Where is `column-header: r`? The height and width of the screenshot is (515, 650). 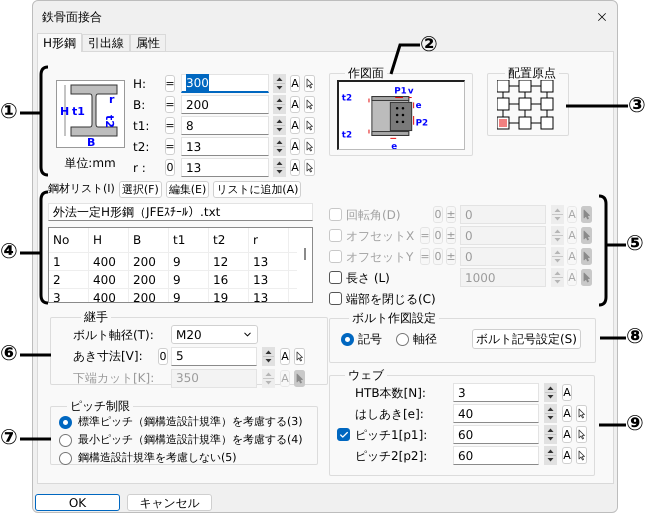 column-header: r is located at coordinates (269, 240).